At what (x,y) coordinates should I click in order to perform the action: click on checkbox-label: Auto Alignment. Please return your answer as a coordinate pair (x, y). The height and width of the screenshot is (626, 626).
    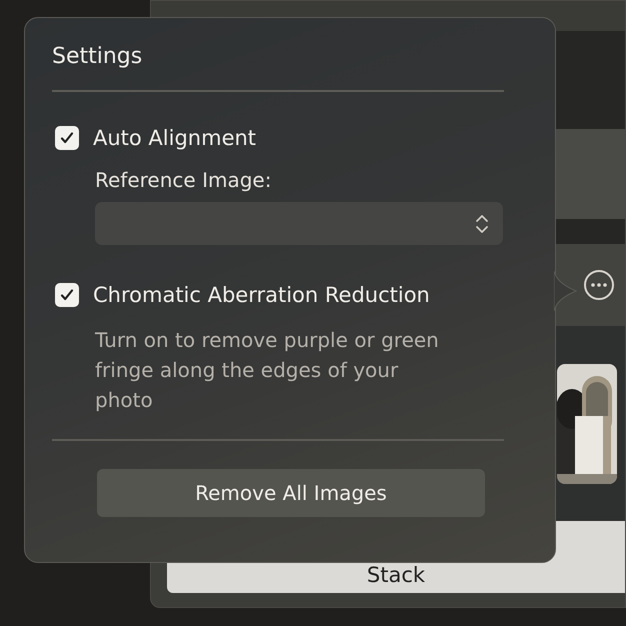
    Looking at the image, I should click on (174, 138).